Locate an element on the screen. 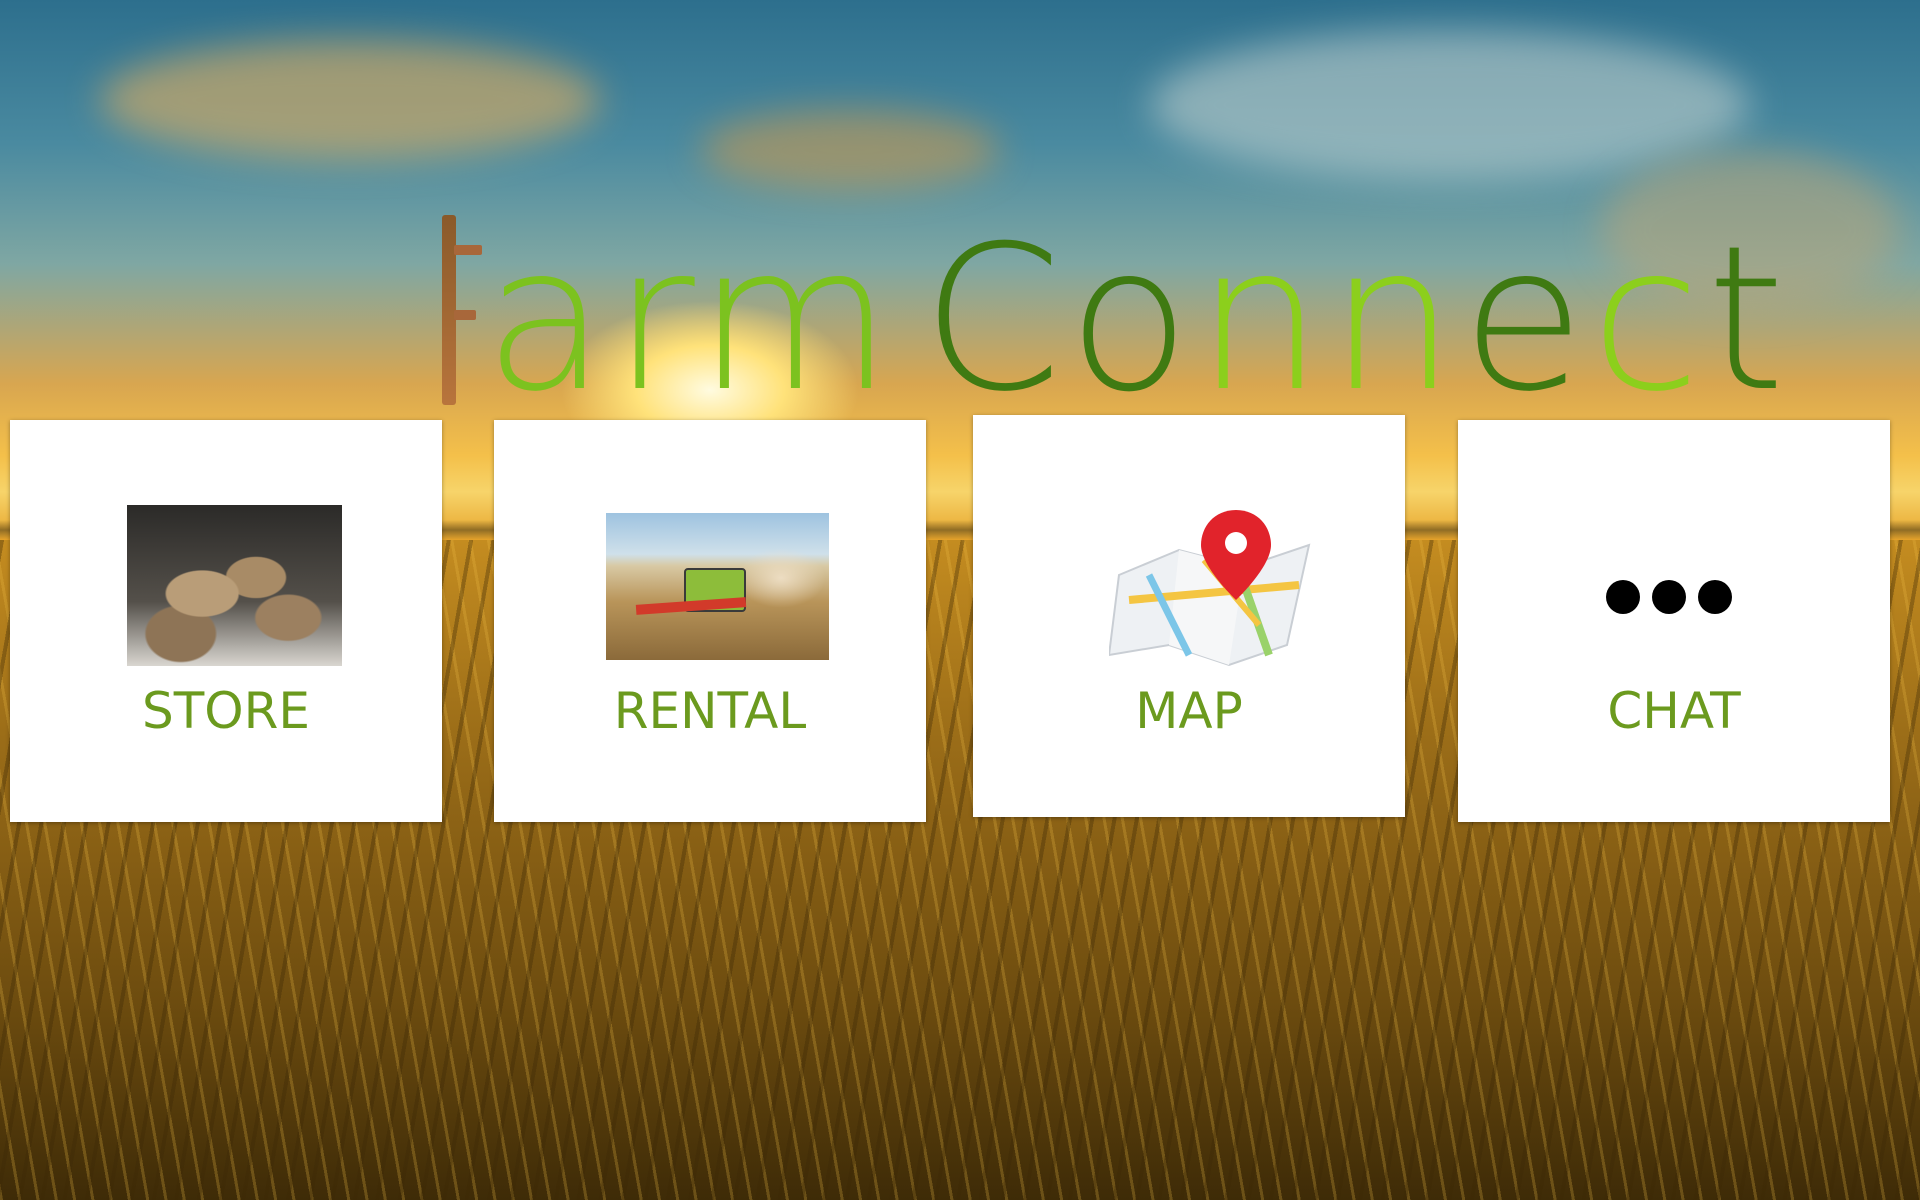  map-pin-icon is located at coordinates (1210, 588).